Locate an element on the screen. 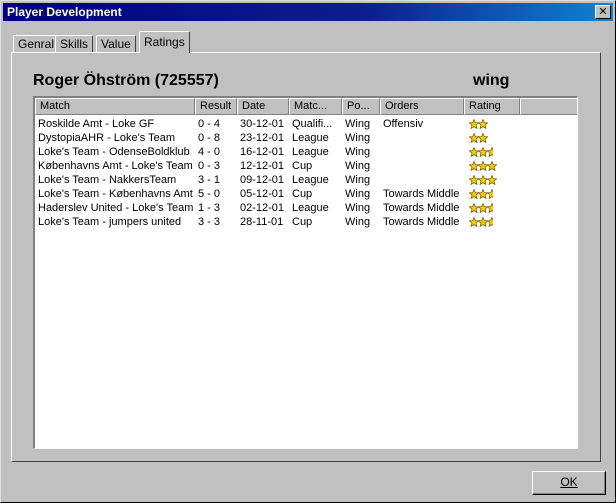  cell-result: 0 - 4 is located at coordinates (209, 124).